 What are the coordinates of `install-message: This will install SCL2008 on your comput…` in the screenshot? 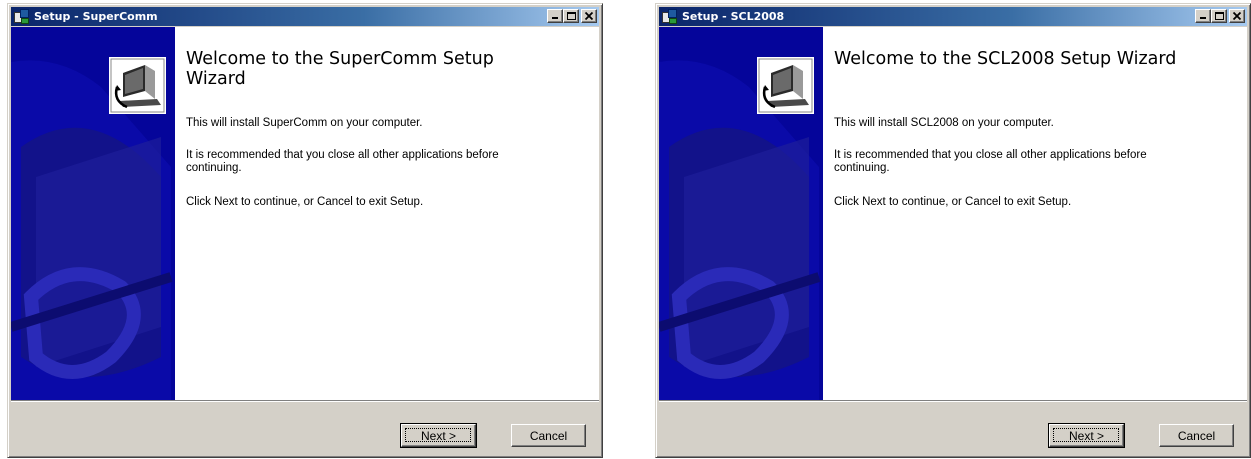 It's located at (944, 123).